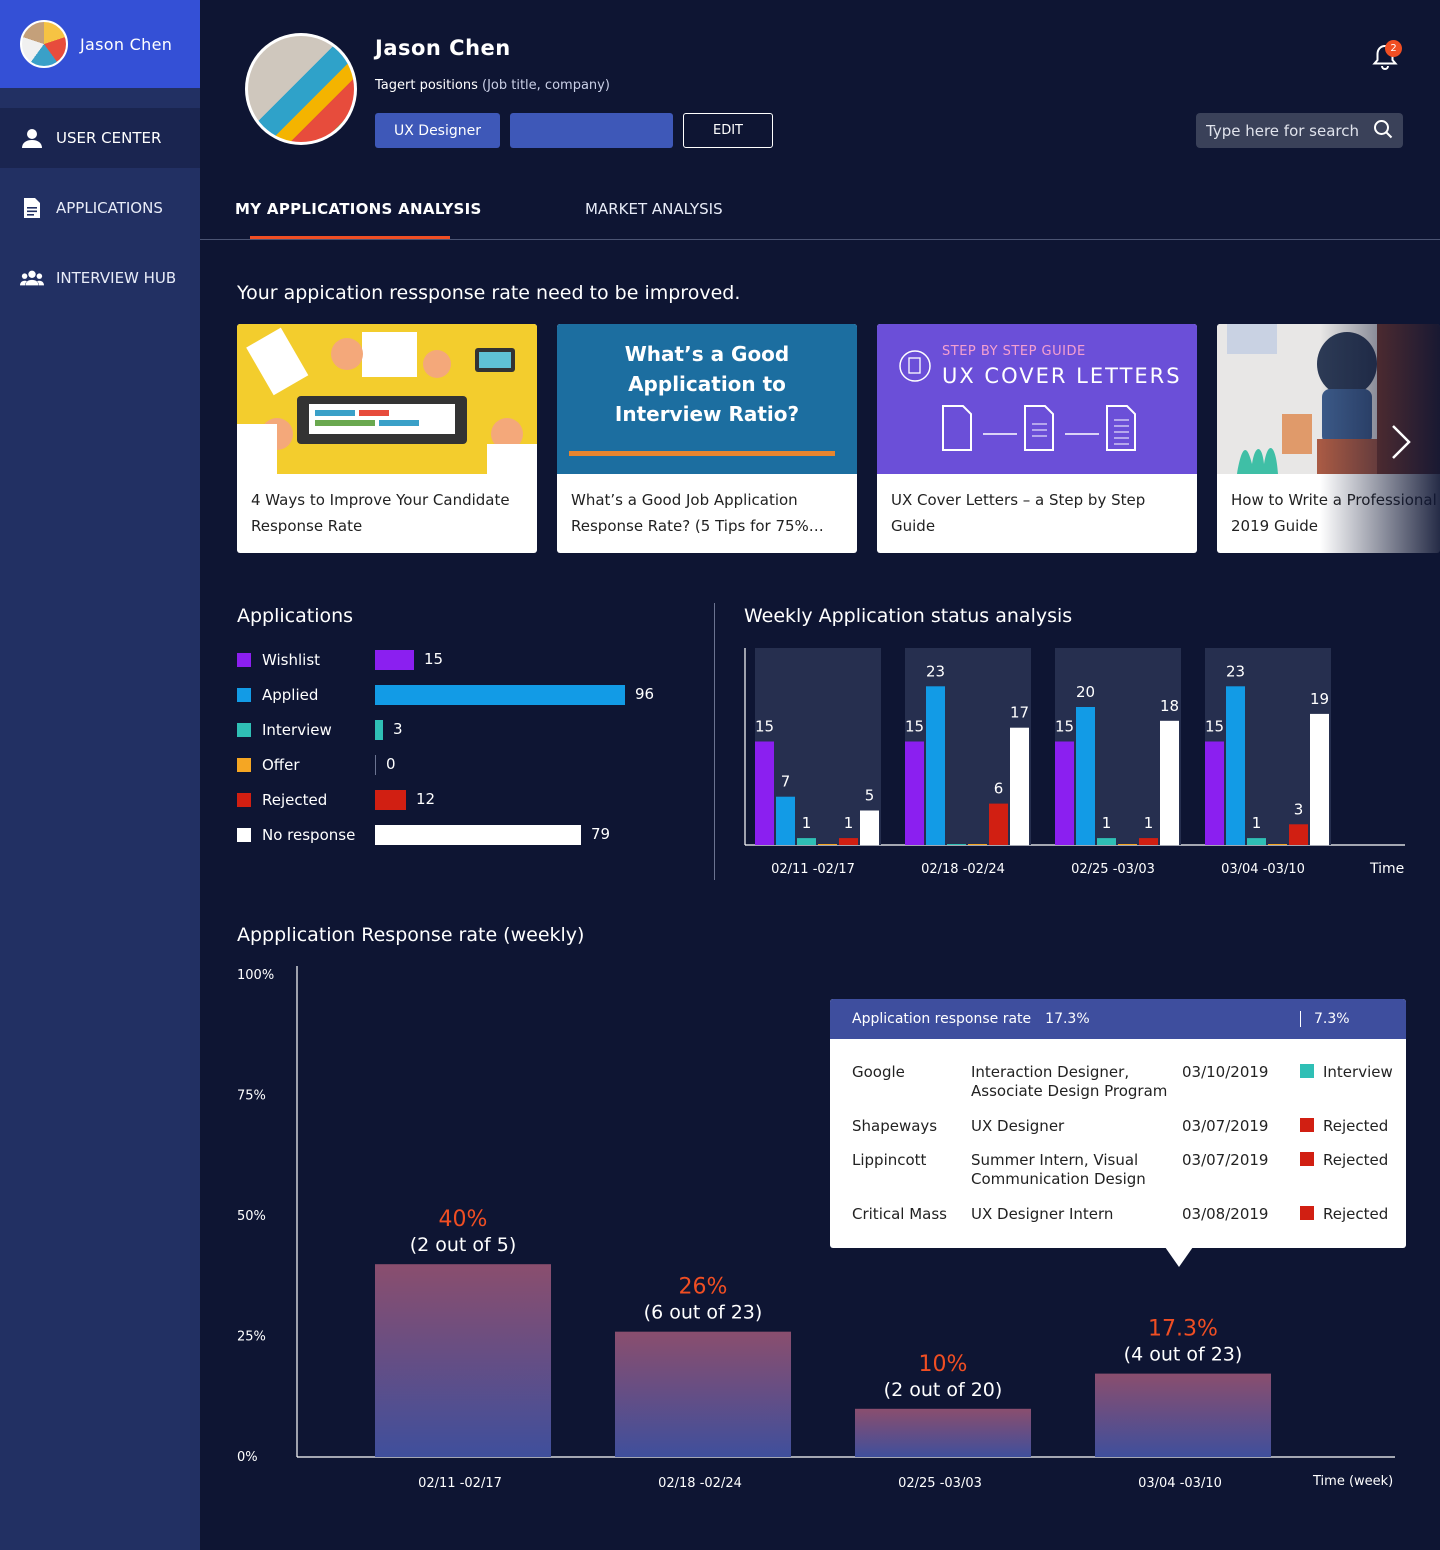 The height and width of the screenshot is (1550, 1440). What do you see at coordinates (290, 695) in the screenshot?
I see `legend-label: Applied` at bounding box center [290, 695].